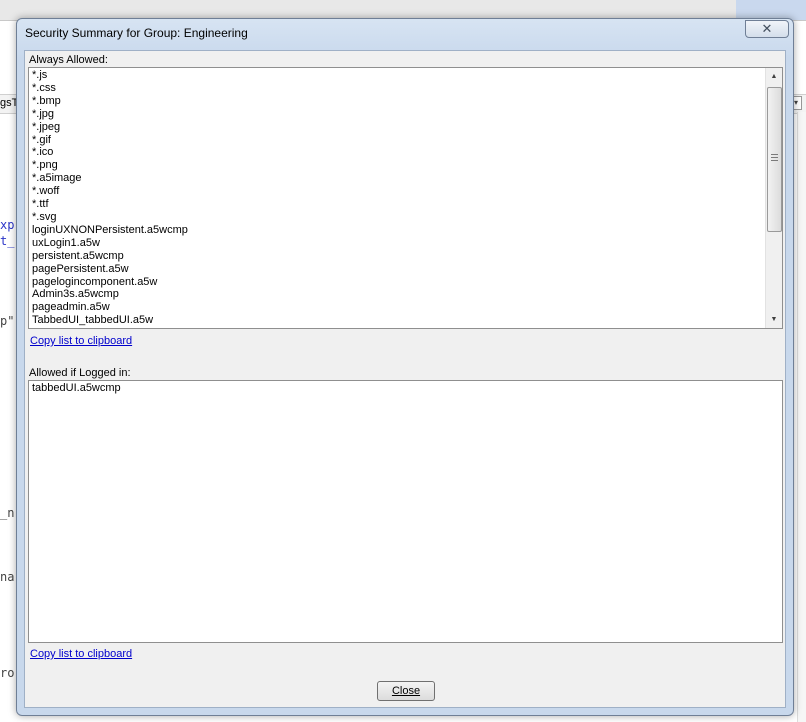 The height and width of the screenshot is (722, 806). I want to click on list-item: TabbedUI_tabbedUI.a5w, so click(110, 320).